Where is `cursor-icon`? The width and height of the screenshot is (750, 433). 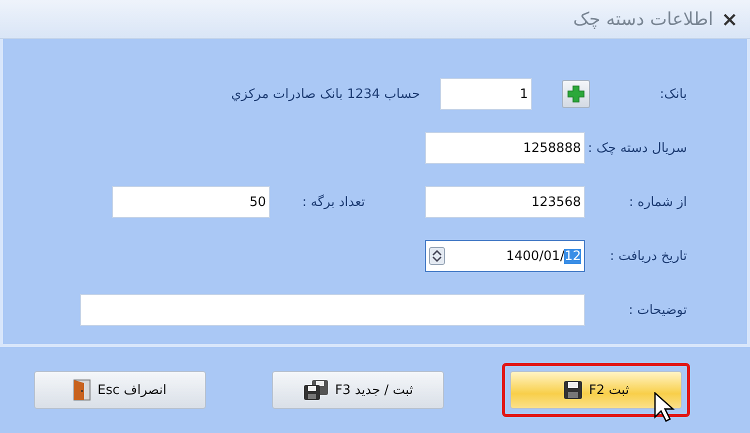
cursor-icon is located at coordinates (665, 407).